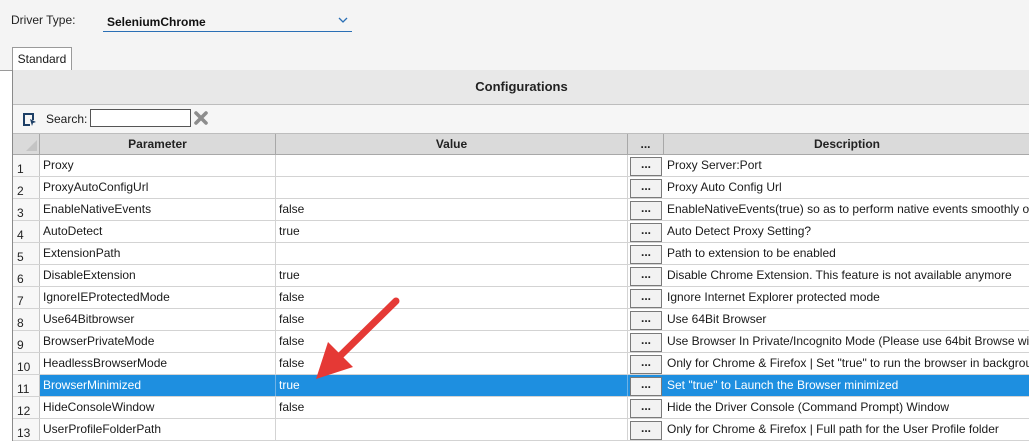 The height and width of the screenshot is (443, 1029). Describe the element at coordinates (158, 429) in the screenshot. I see `parameter-cell: UserProfileFolderPath` at that location.